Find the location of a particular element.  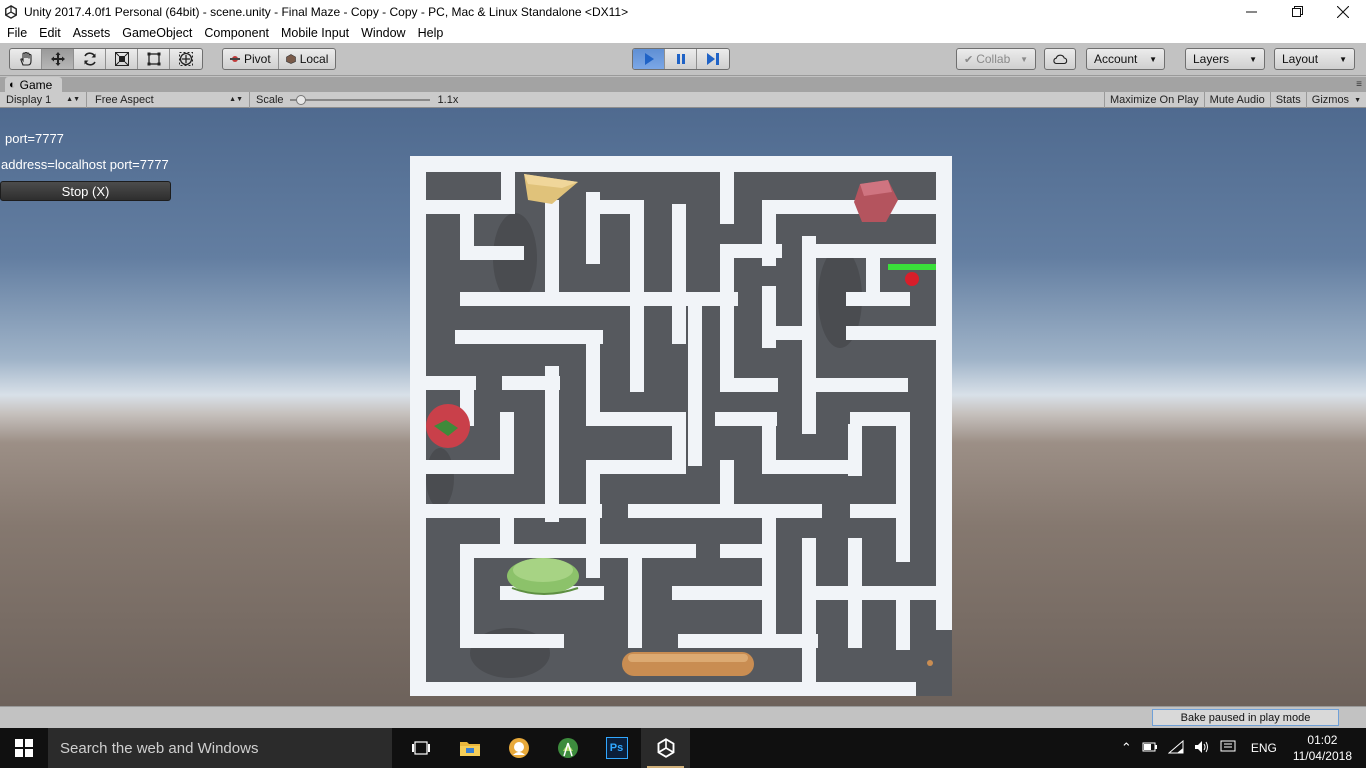

stop-button: Stop (X) is located at coordinates (85, 191).